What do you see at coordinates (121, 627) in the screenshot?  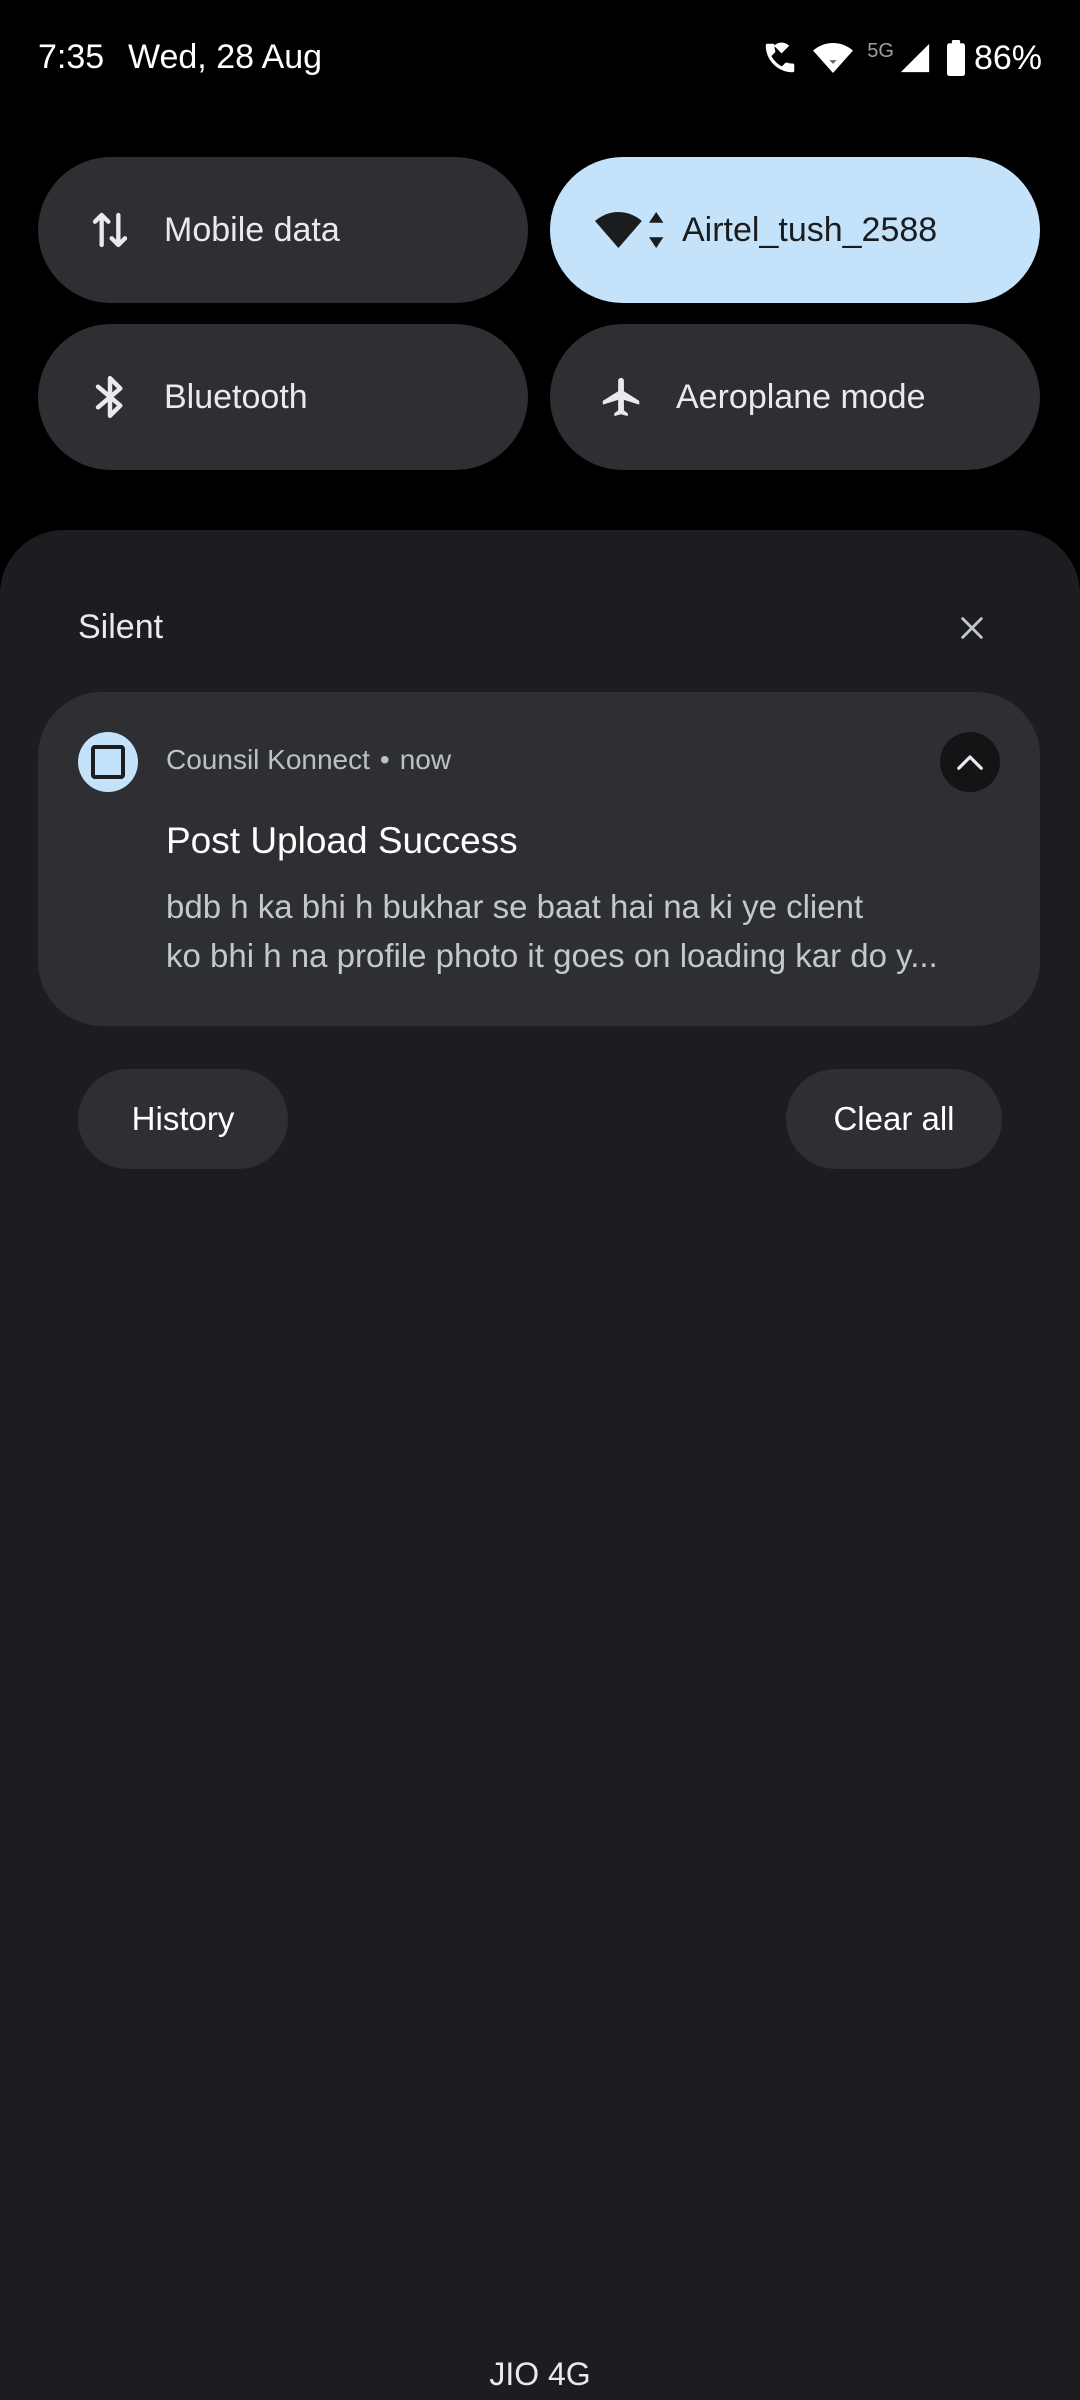 I see `section-title: Silent` at bounding box center [121, 627].